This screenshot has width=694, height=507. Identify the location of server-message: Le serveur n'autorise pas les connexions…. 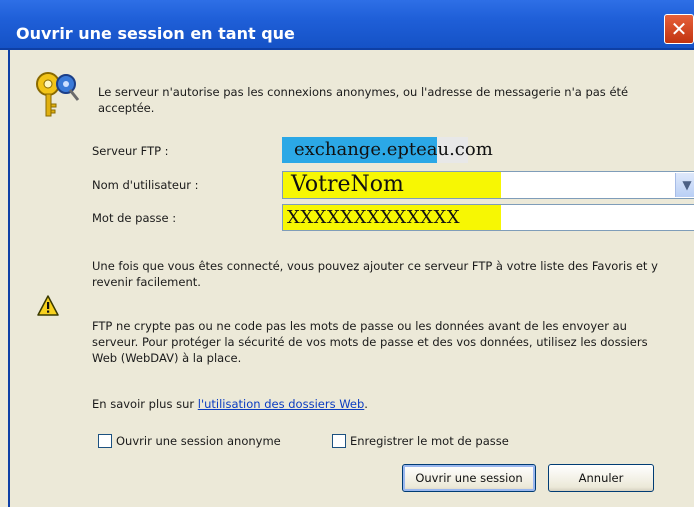
(363, 100).